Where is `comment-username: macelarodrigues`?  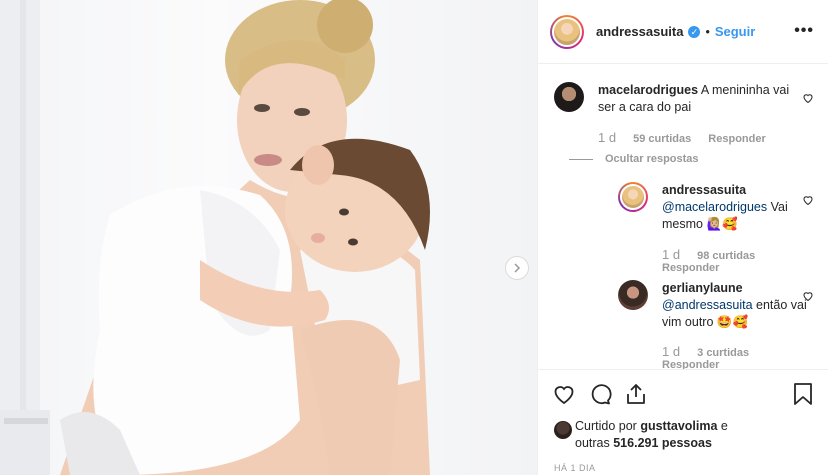 comment-username: macelarodrigues is located at coordinates (648, 90).